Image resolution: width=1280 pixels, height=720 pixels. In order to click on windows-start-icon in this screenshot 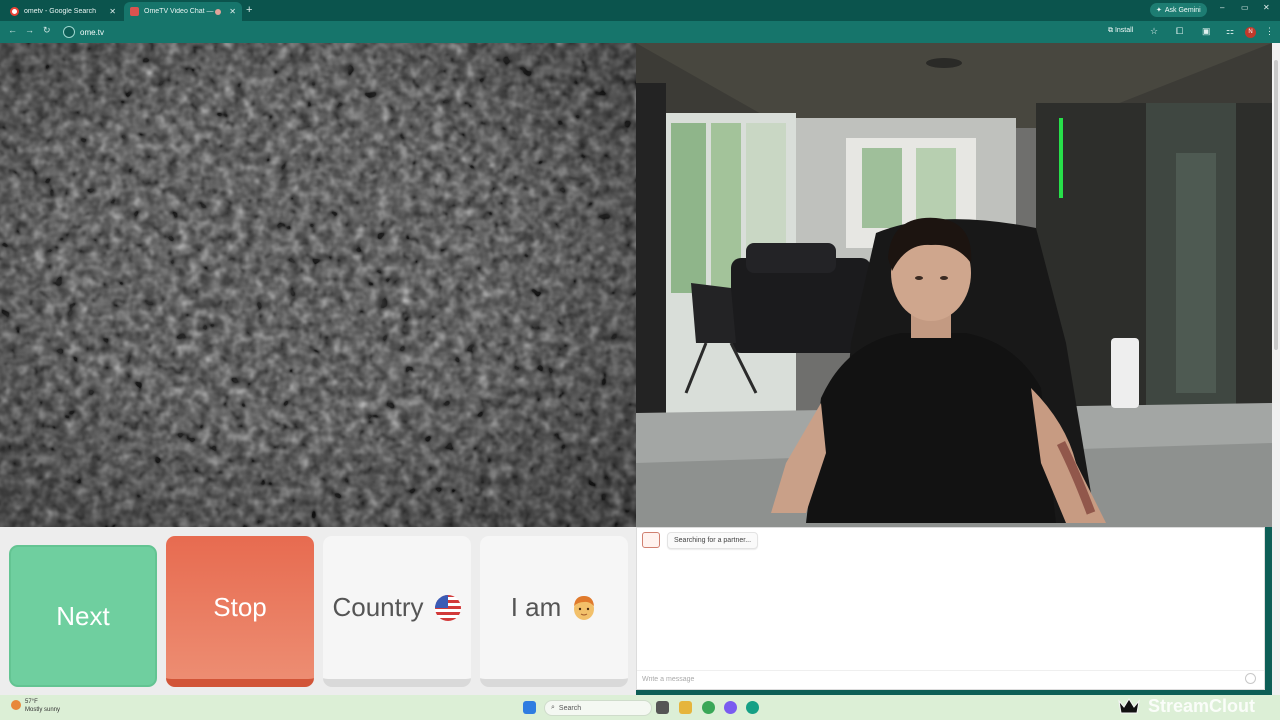, I will do `click(529, 707)`.